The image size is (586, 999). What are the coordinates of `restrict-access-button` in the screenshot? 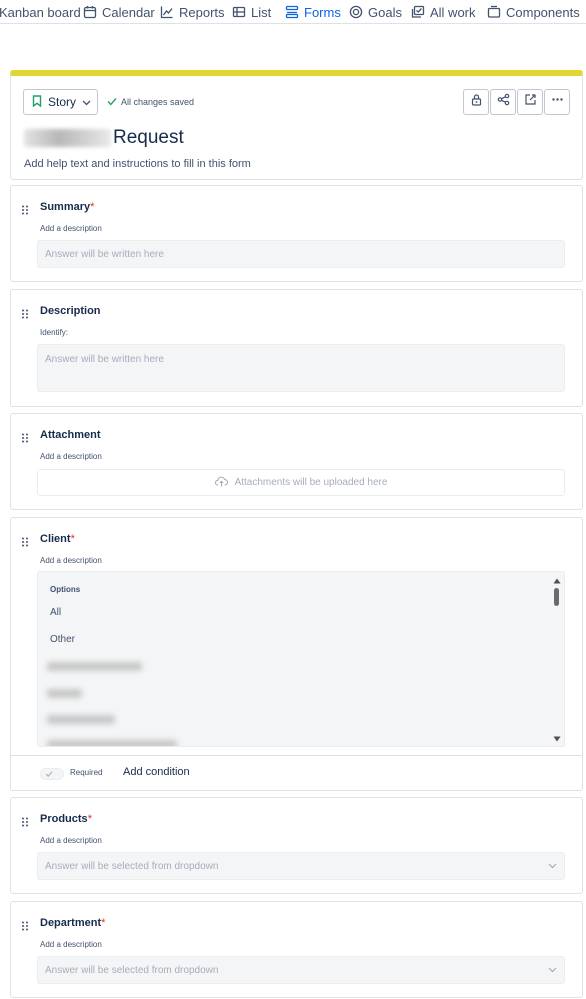 It's located at (476, 102).